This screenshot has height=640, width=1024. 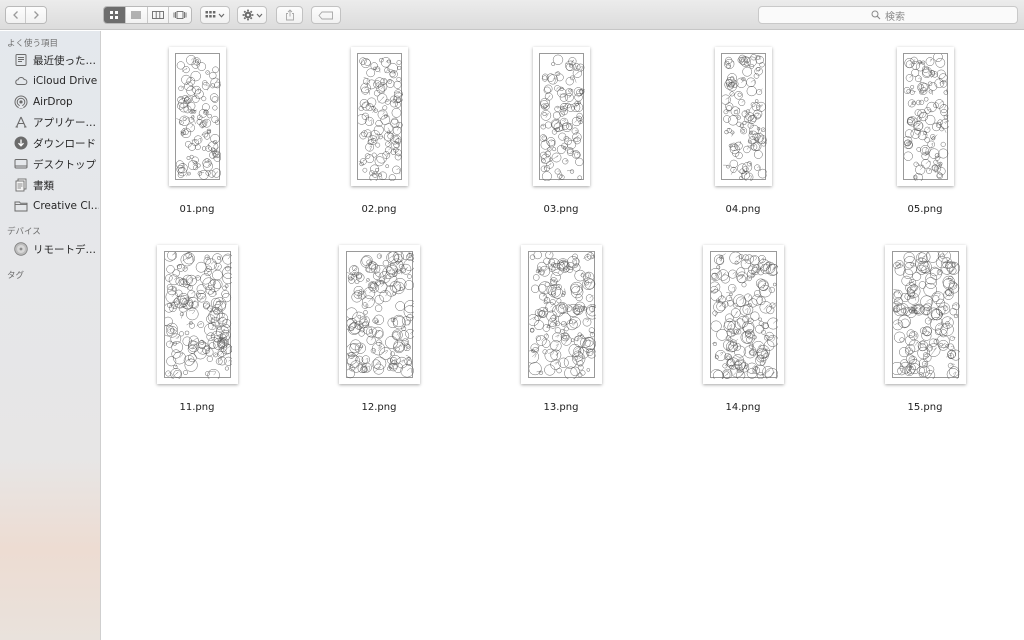 I want to click on list-view-button, so click(x=136, y=15).